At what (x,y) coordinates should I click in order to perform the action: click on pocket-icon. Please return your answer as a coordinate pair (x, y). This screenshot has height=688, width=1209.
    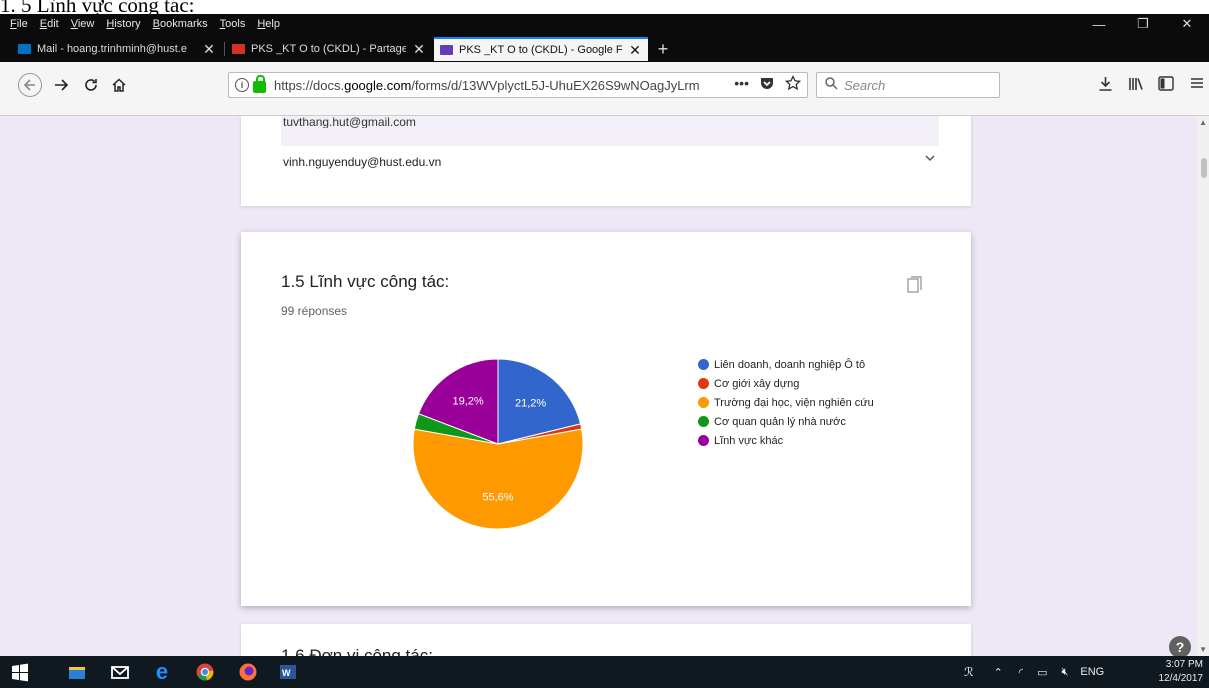
    Looking at the image, I should click on (767, 83).